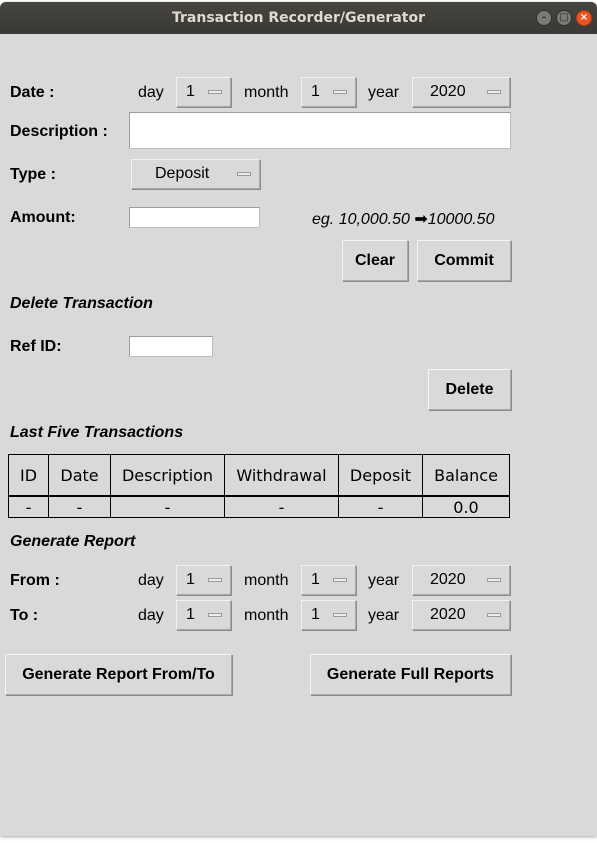 This screenshot has height=843, width=597. Describe the element at coordinates (266, 615) in the screenshot. I see `to-month-label: month` at that location.